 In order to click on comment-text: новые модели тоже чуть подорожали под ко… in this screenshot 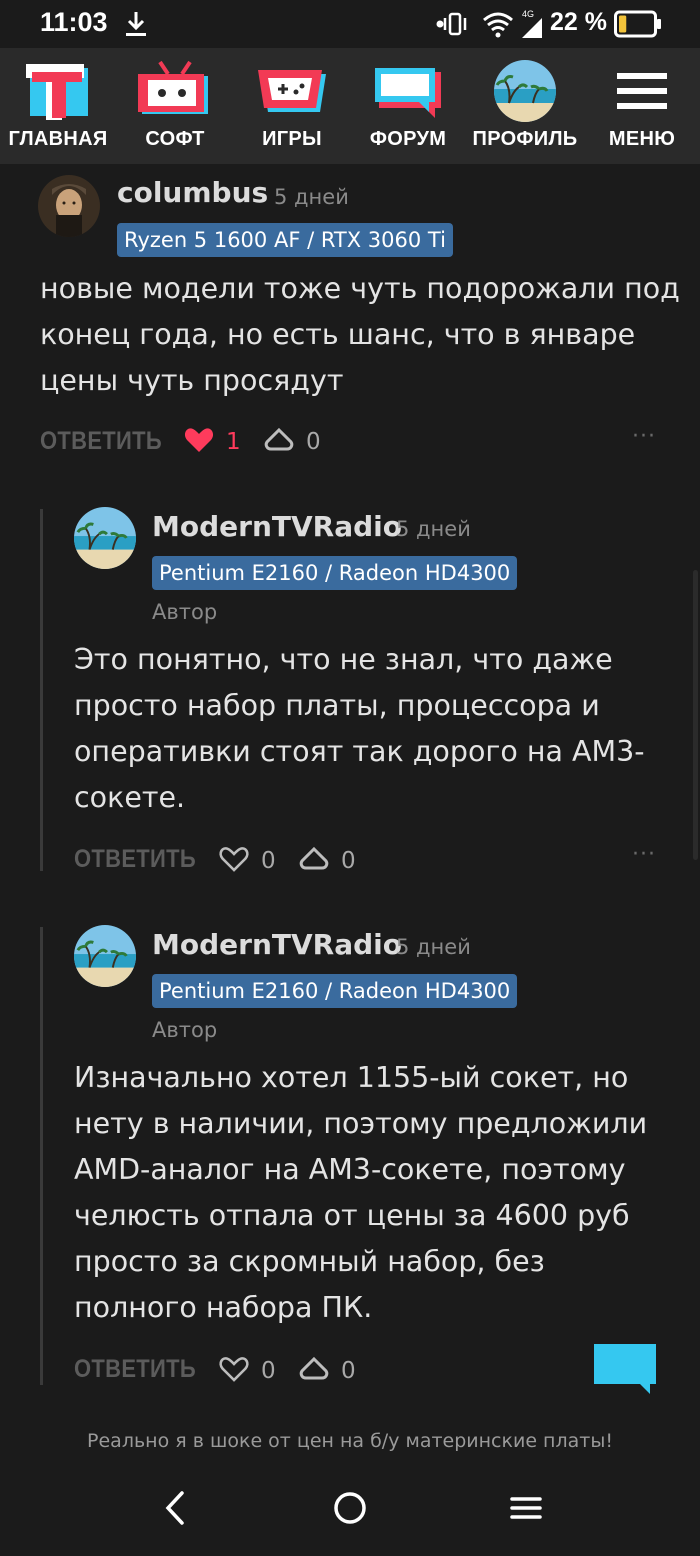, I will do `click(360, 334)`.